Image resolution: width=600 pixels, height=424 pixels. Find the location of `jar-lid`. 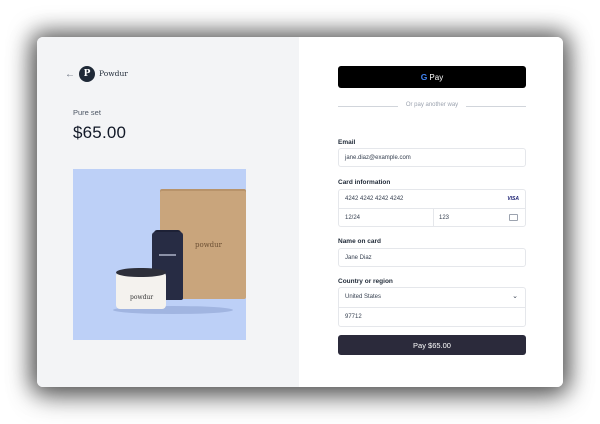

jar-lid is located at coordinates (141, 272).